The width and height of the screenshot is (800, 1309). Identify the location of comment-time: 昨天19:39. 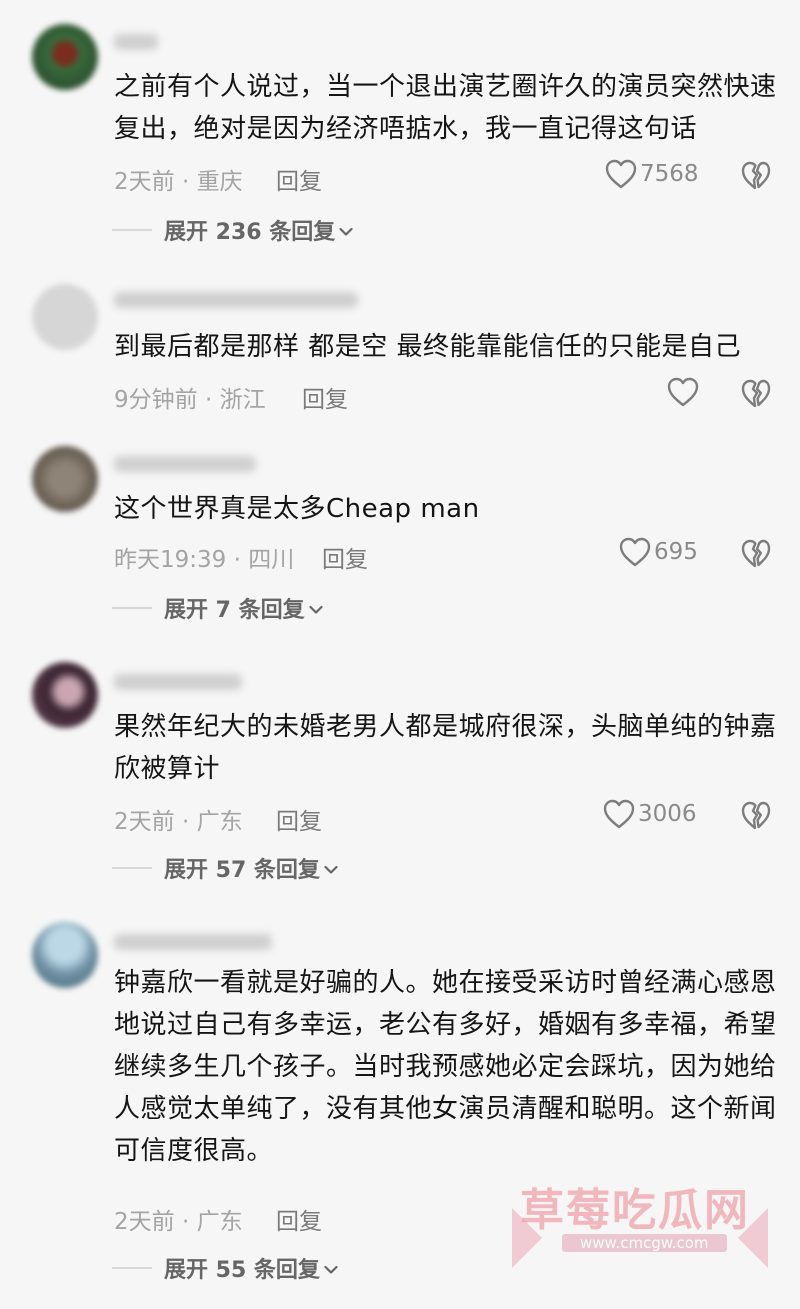
(170, 560).